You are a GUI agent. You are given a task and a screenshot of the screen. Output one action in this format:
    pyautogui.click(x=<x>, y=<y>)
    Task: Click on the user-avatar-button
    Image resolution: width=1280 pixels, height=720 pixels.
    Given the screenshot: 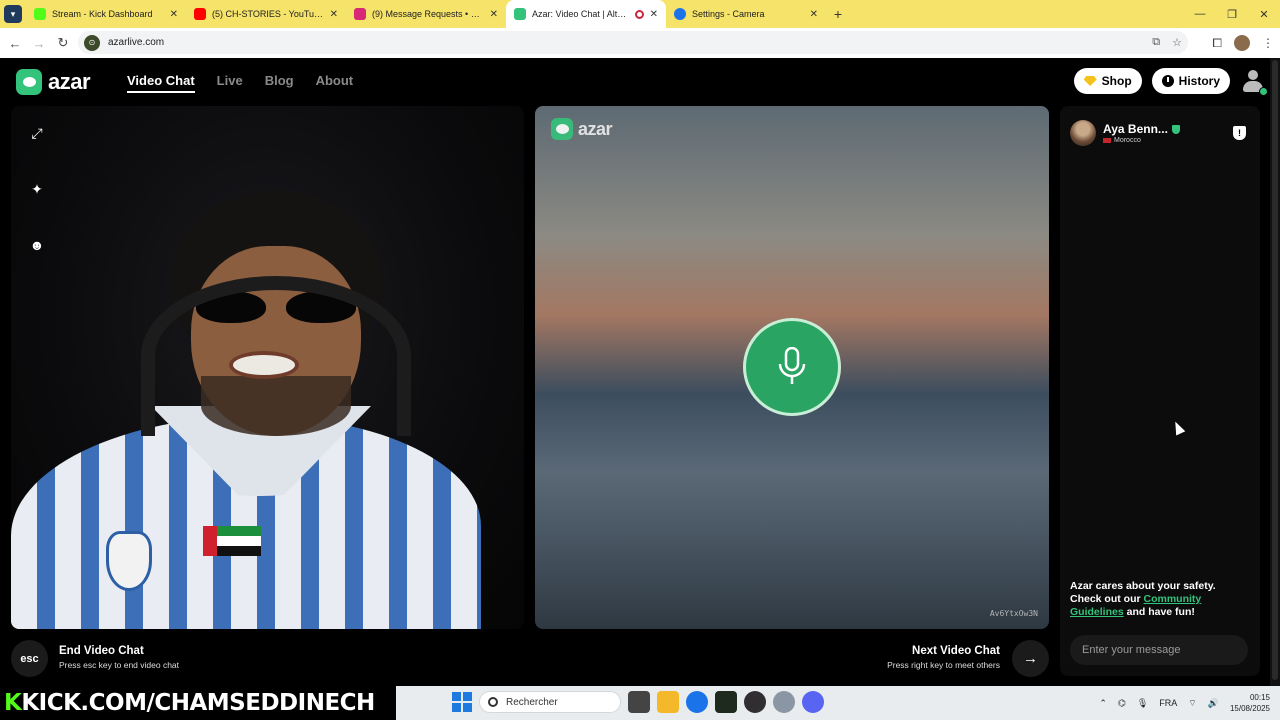 What is the action you would take?
    pyautogui.click(x=1254, y=82)
    